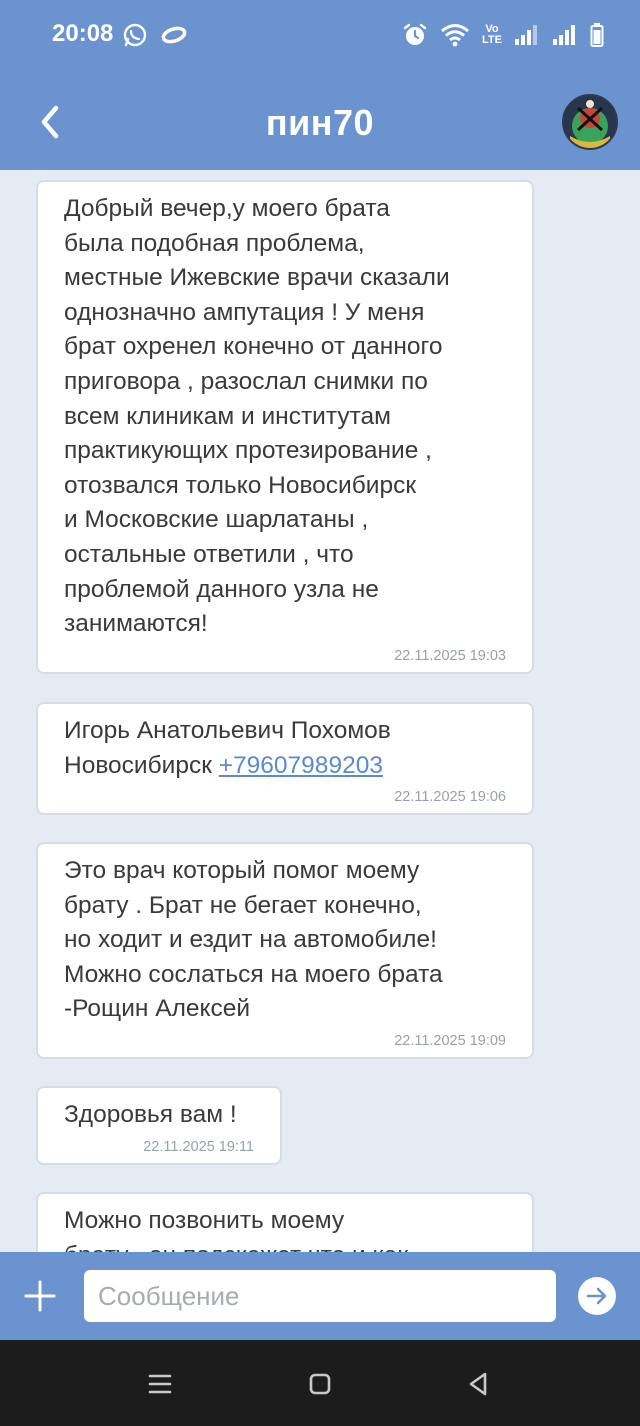 The image size is (640, 1426). Describe the element at coordinates (155, 35) in the screenshot. I see `status-left-icons` at that location.